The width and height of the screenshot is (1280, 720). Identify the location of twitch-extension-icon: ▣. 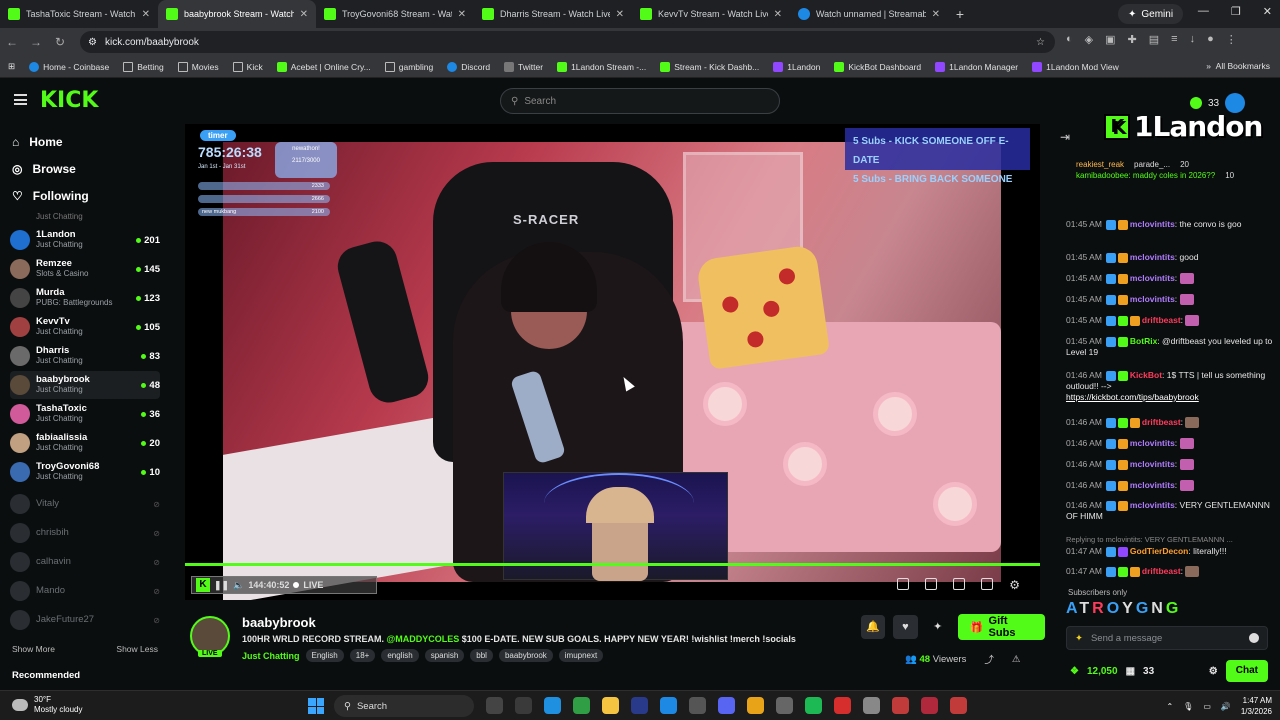
(1110, 39).